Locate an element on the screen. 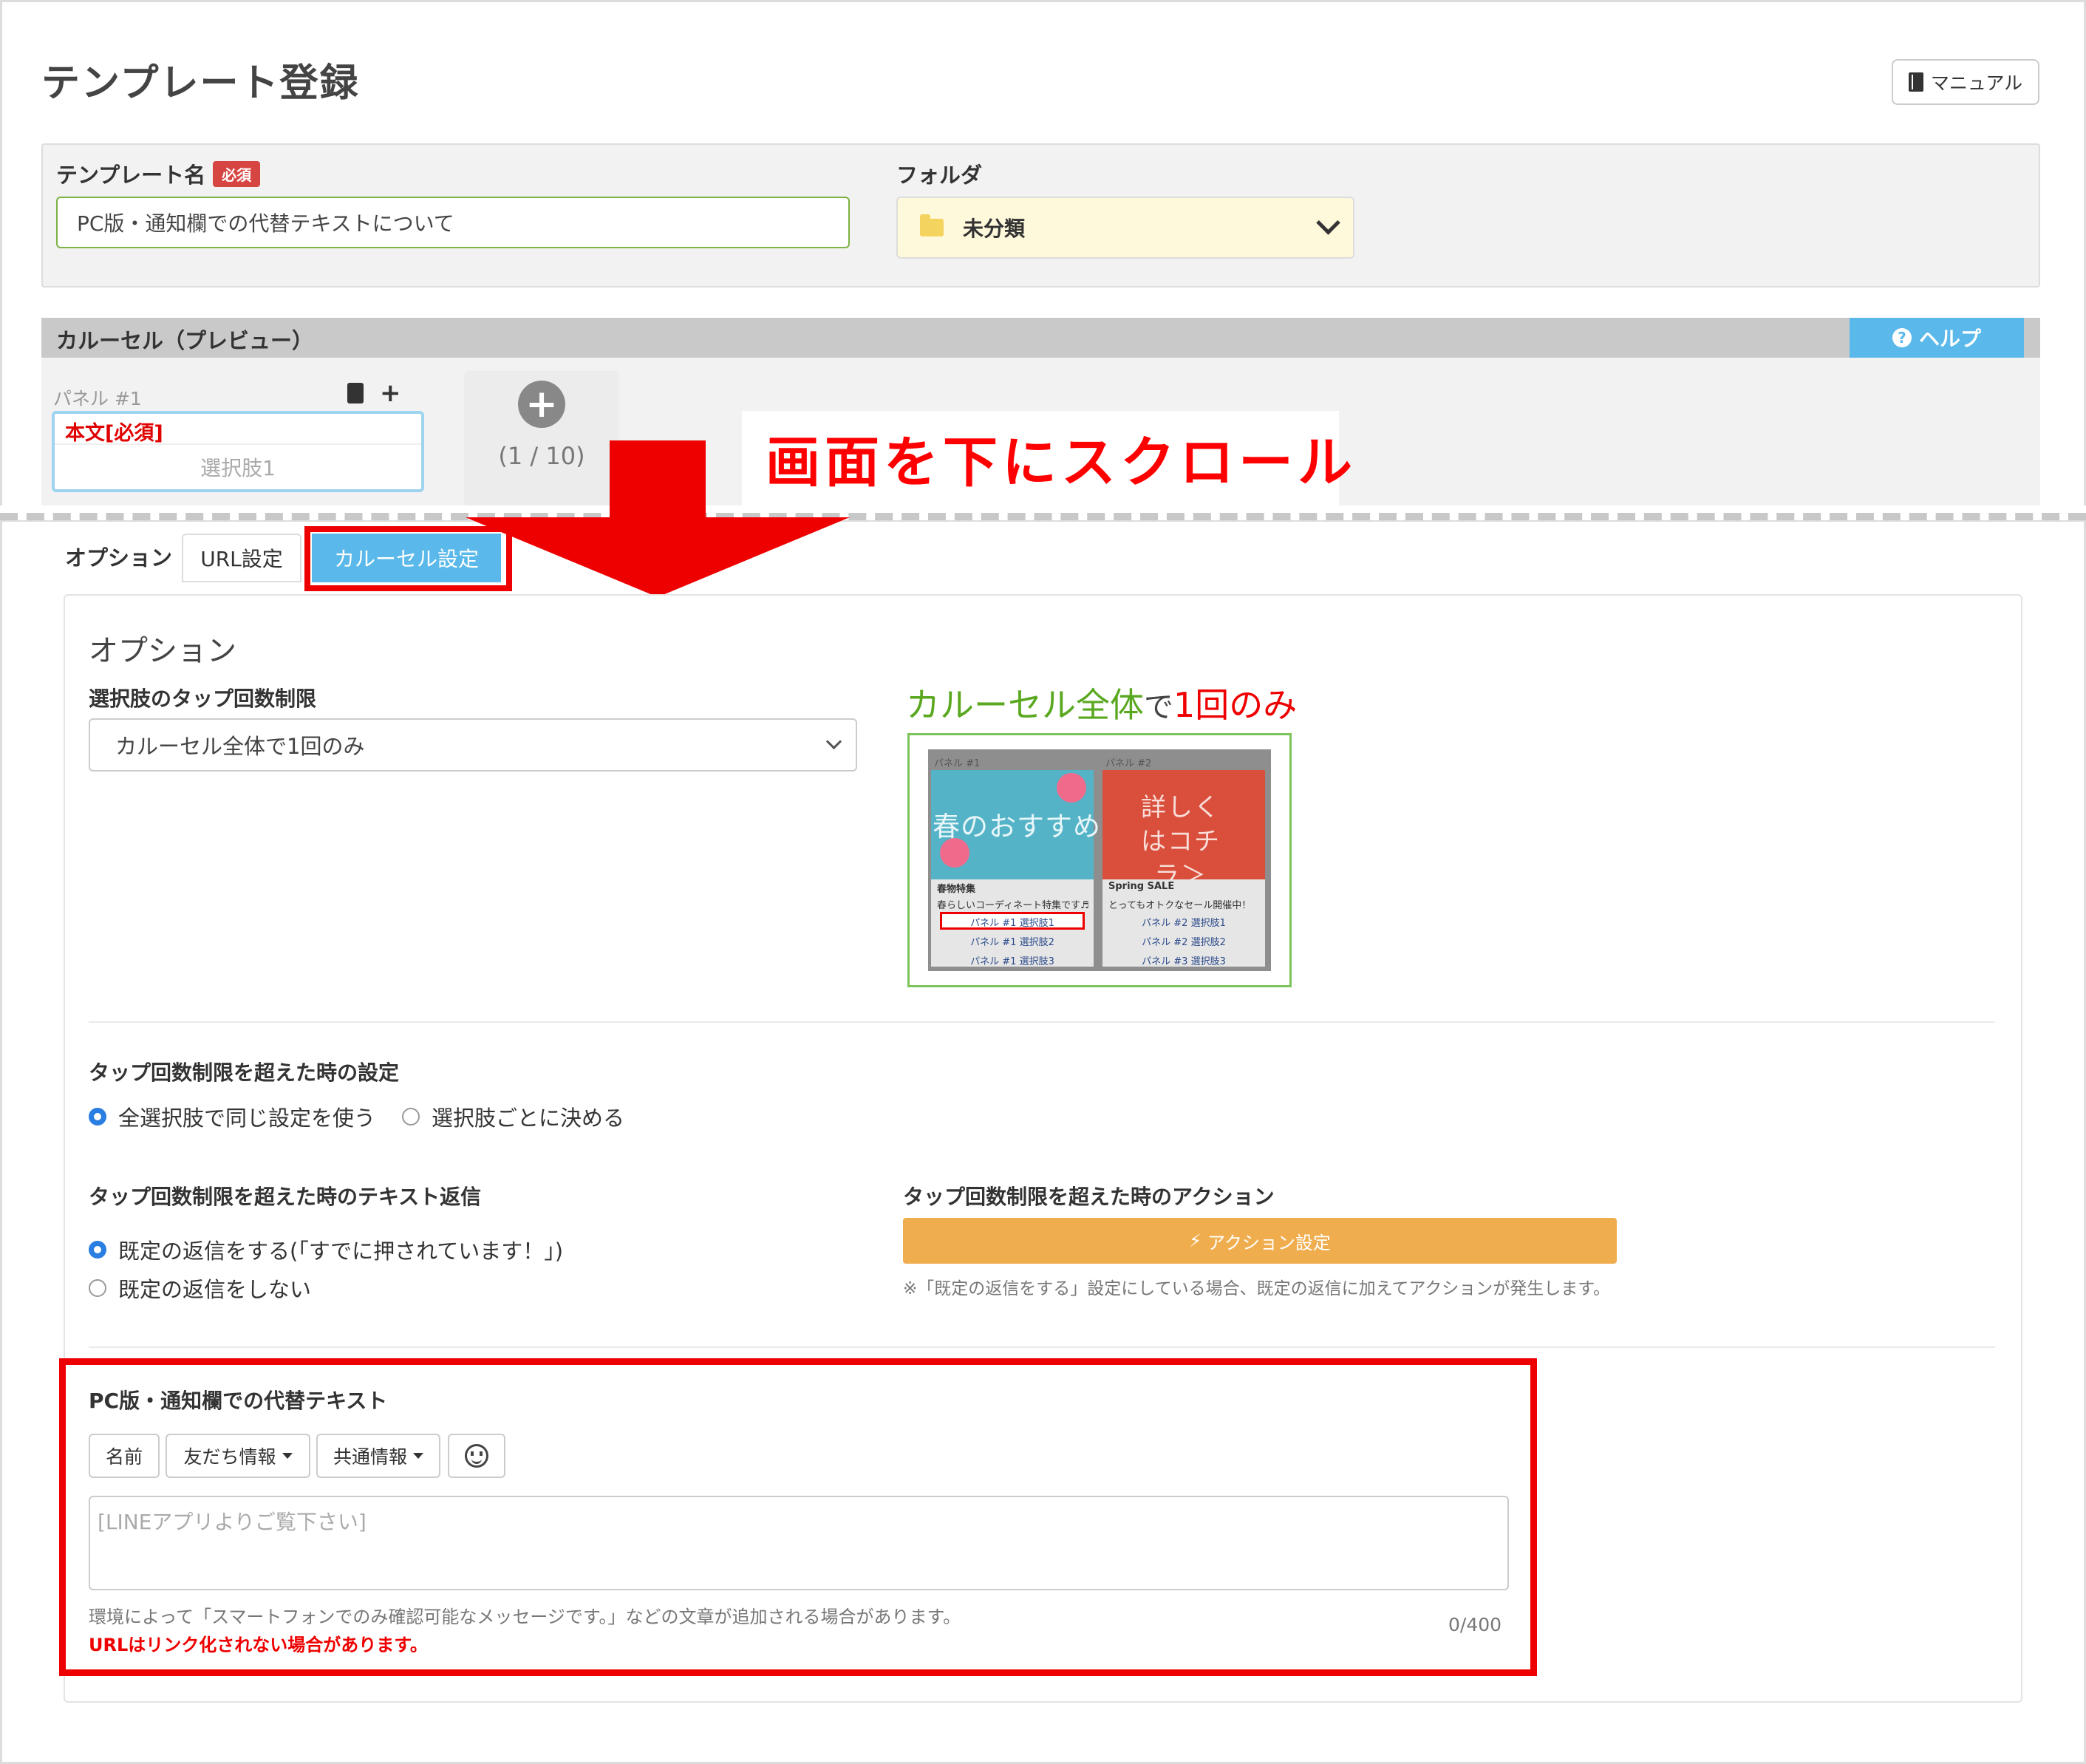 Image resolution: width=2086 pixels, height=1764 pixels. template-name-label: テンプレート名 必須 is located at coordinates (158, 174).